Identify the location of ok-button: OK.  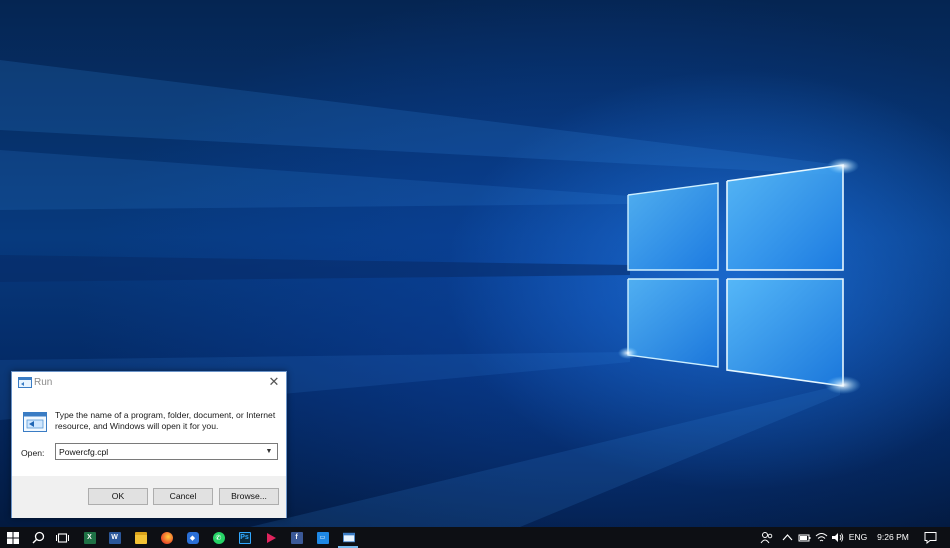
(118, 496).